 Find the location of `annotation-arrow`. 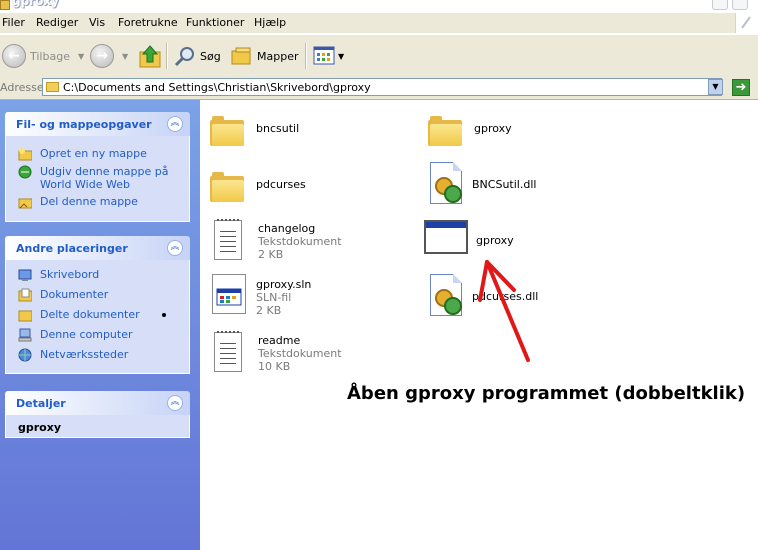

annotation-arrow is located at coordinates (504, 311).